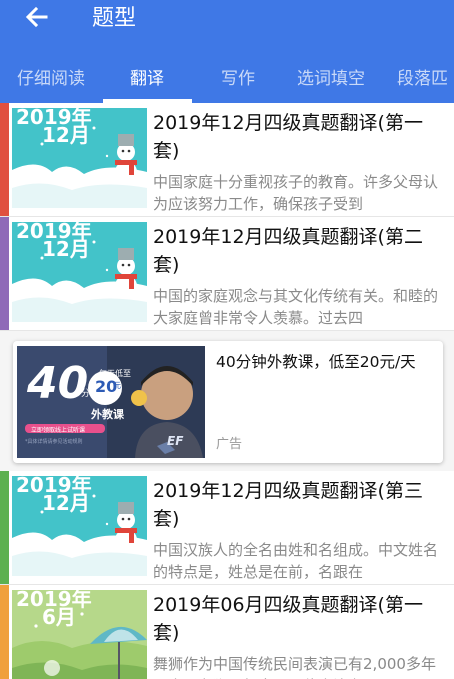 This screenshot has height=679, width=454. I want to click on article-snippet: 中国汉族人的全名由姓和名组成。中文姓名的特点是，姓总是在前，名跟在, so click(296, 561).